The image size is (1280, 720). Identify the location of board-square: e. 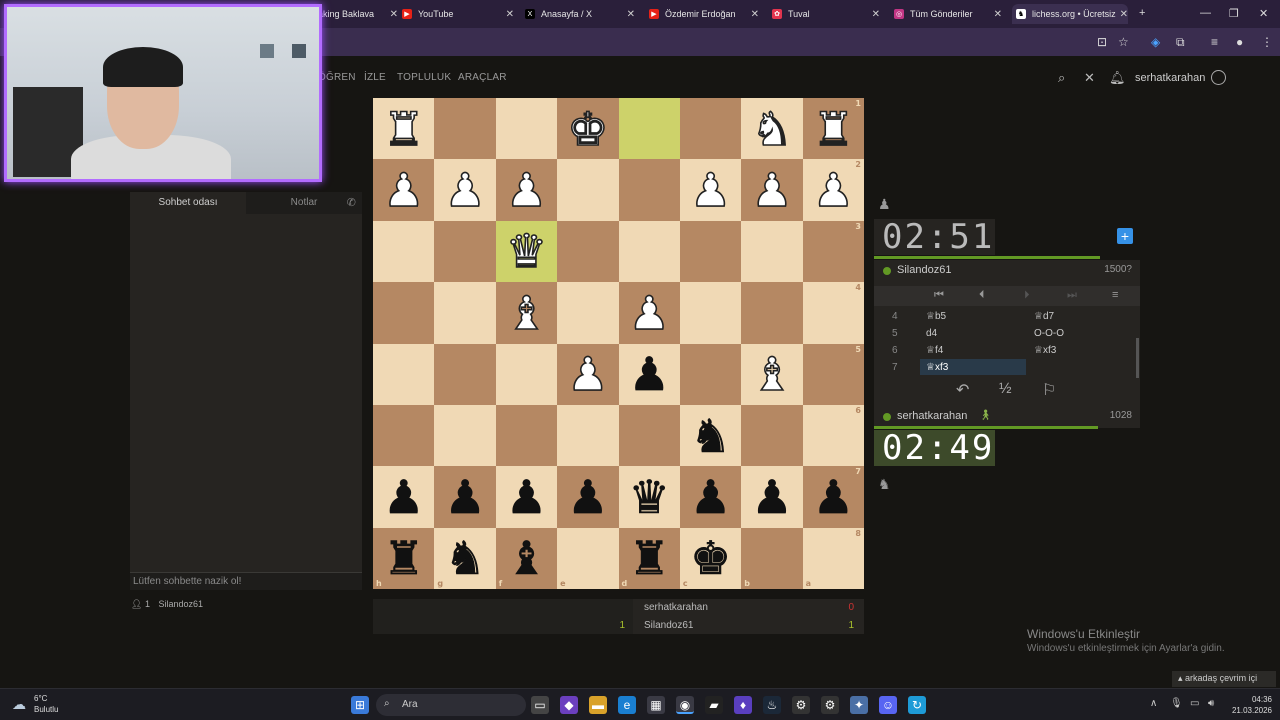
(588, 558).